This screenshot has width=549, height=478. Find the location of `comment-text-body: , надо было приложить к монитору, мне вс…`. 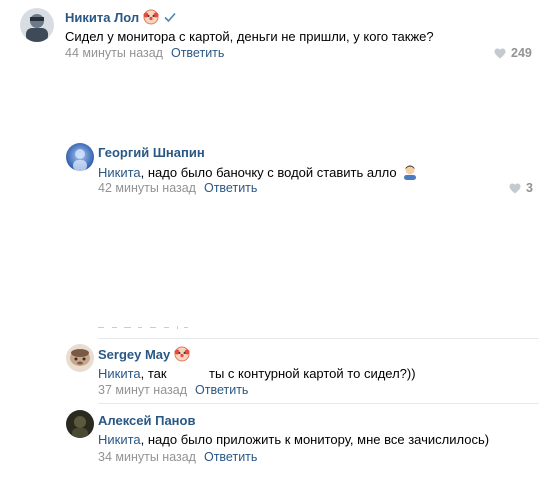

comment-text-body: , надо было приложить к монитору, мне вс… is located at coordinates (315, 439).